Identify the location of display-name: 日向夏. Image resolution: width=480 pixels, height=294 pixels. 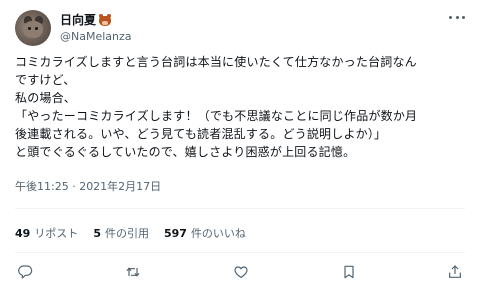
(78, 20).